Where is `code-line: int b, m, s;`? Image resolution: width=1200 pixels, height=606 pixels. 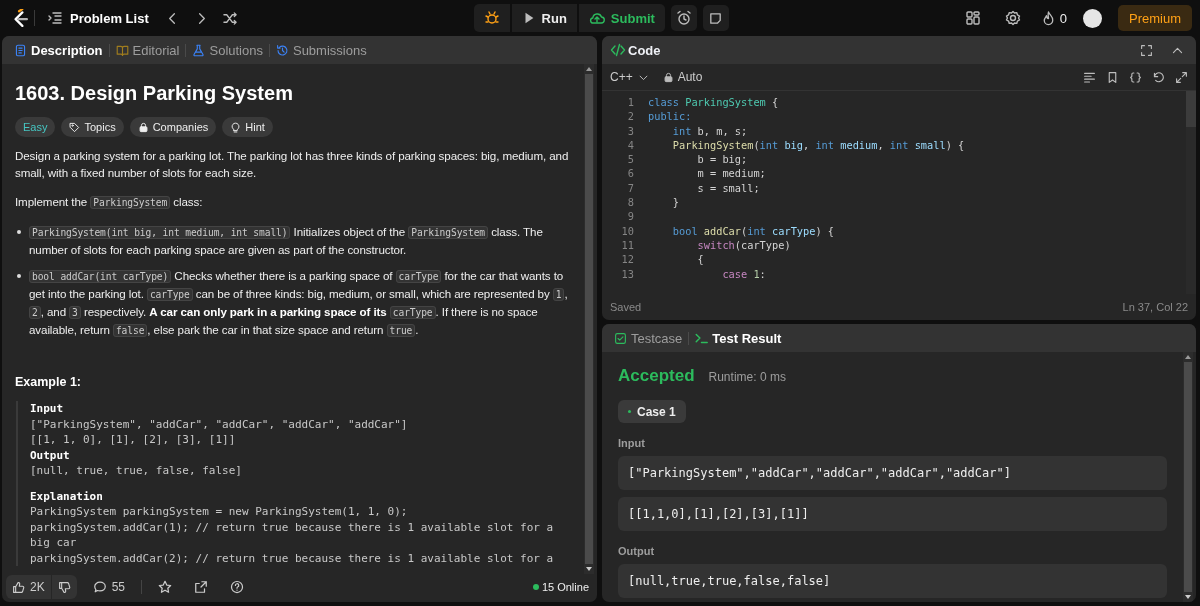 code-line: int b, m, s; is located at coordinates (709, 130).